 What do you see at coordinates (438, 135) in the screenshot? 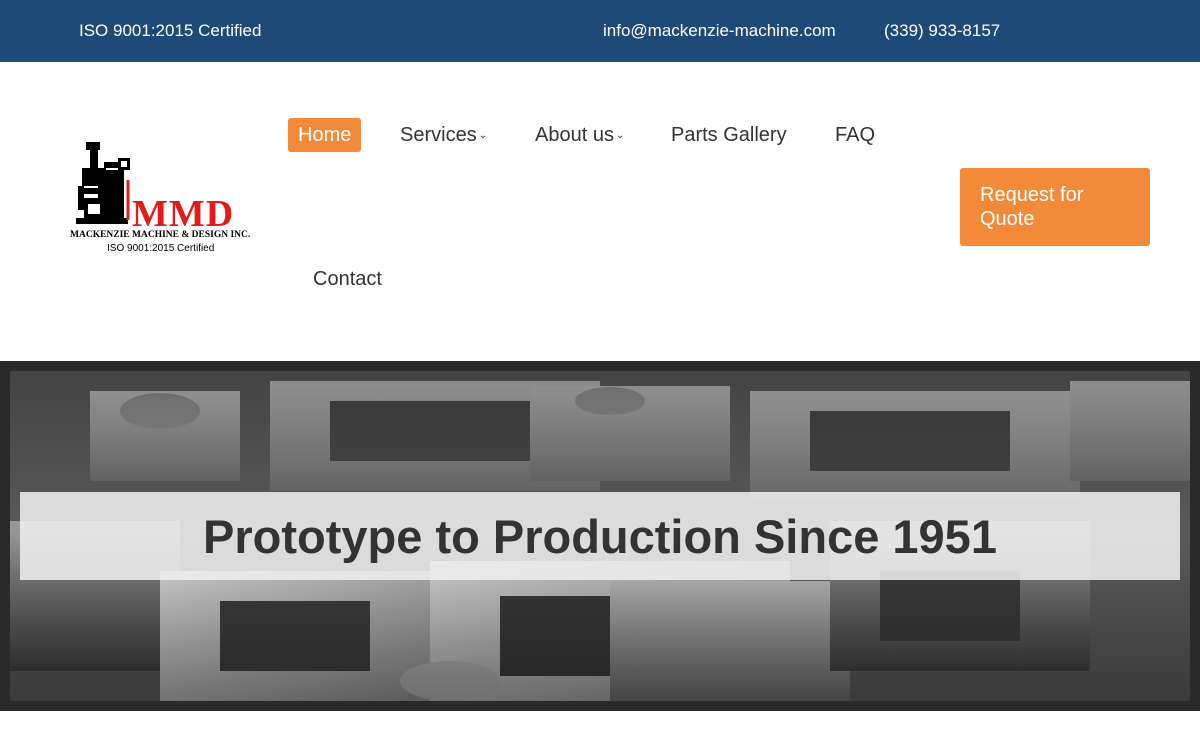
I see `nav-services-label: Services` at bounding box center [438, 135].